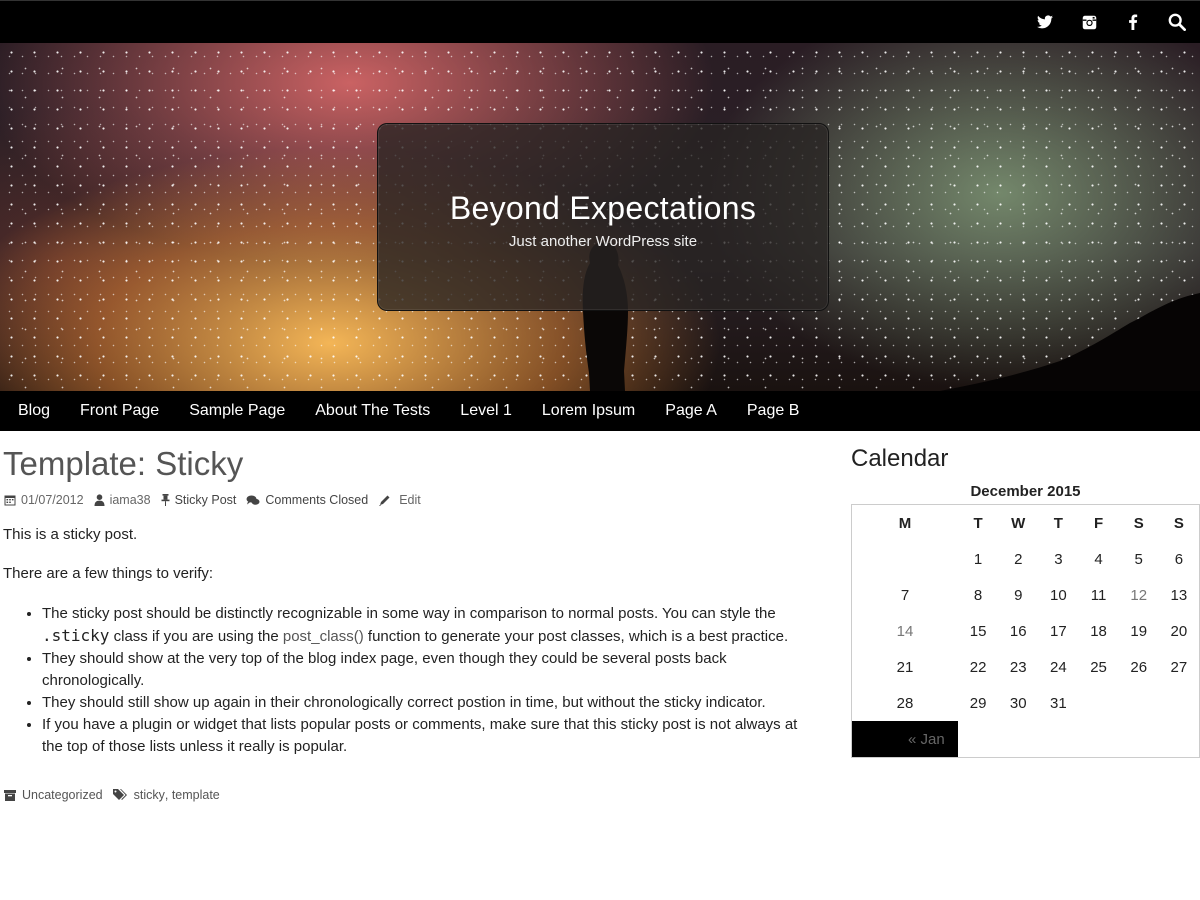 Image resolution: width=1200 pixels, height=900 pixels. What do you see at coordinates (1133, 22) in the screenshot?
I see `facebook-icon` at bounding box center [1133, 22].